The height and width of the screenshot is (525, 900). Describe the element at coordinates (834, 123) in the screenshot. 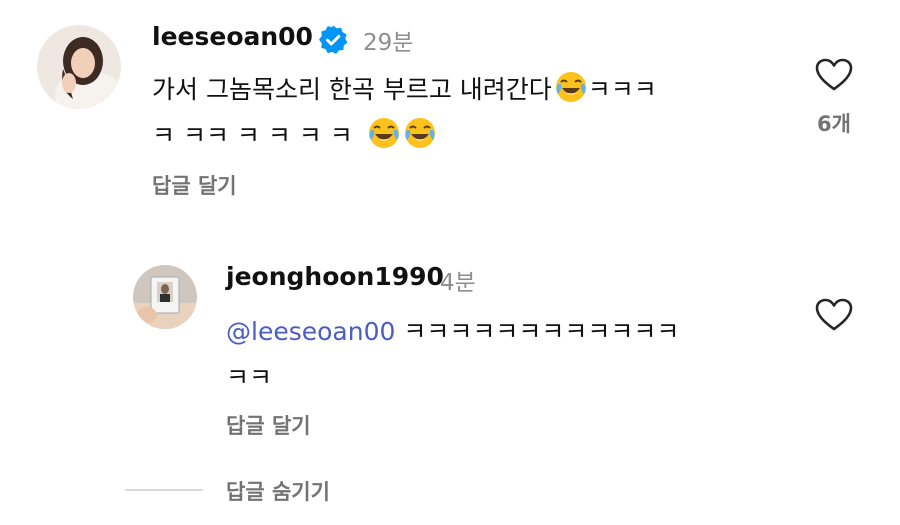

I see `comment-like-count: 6개` at that location.